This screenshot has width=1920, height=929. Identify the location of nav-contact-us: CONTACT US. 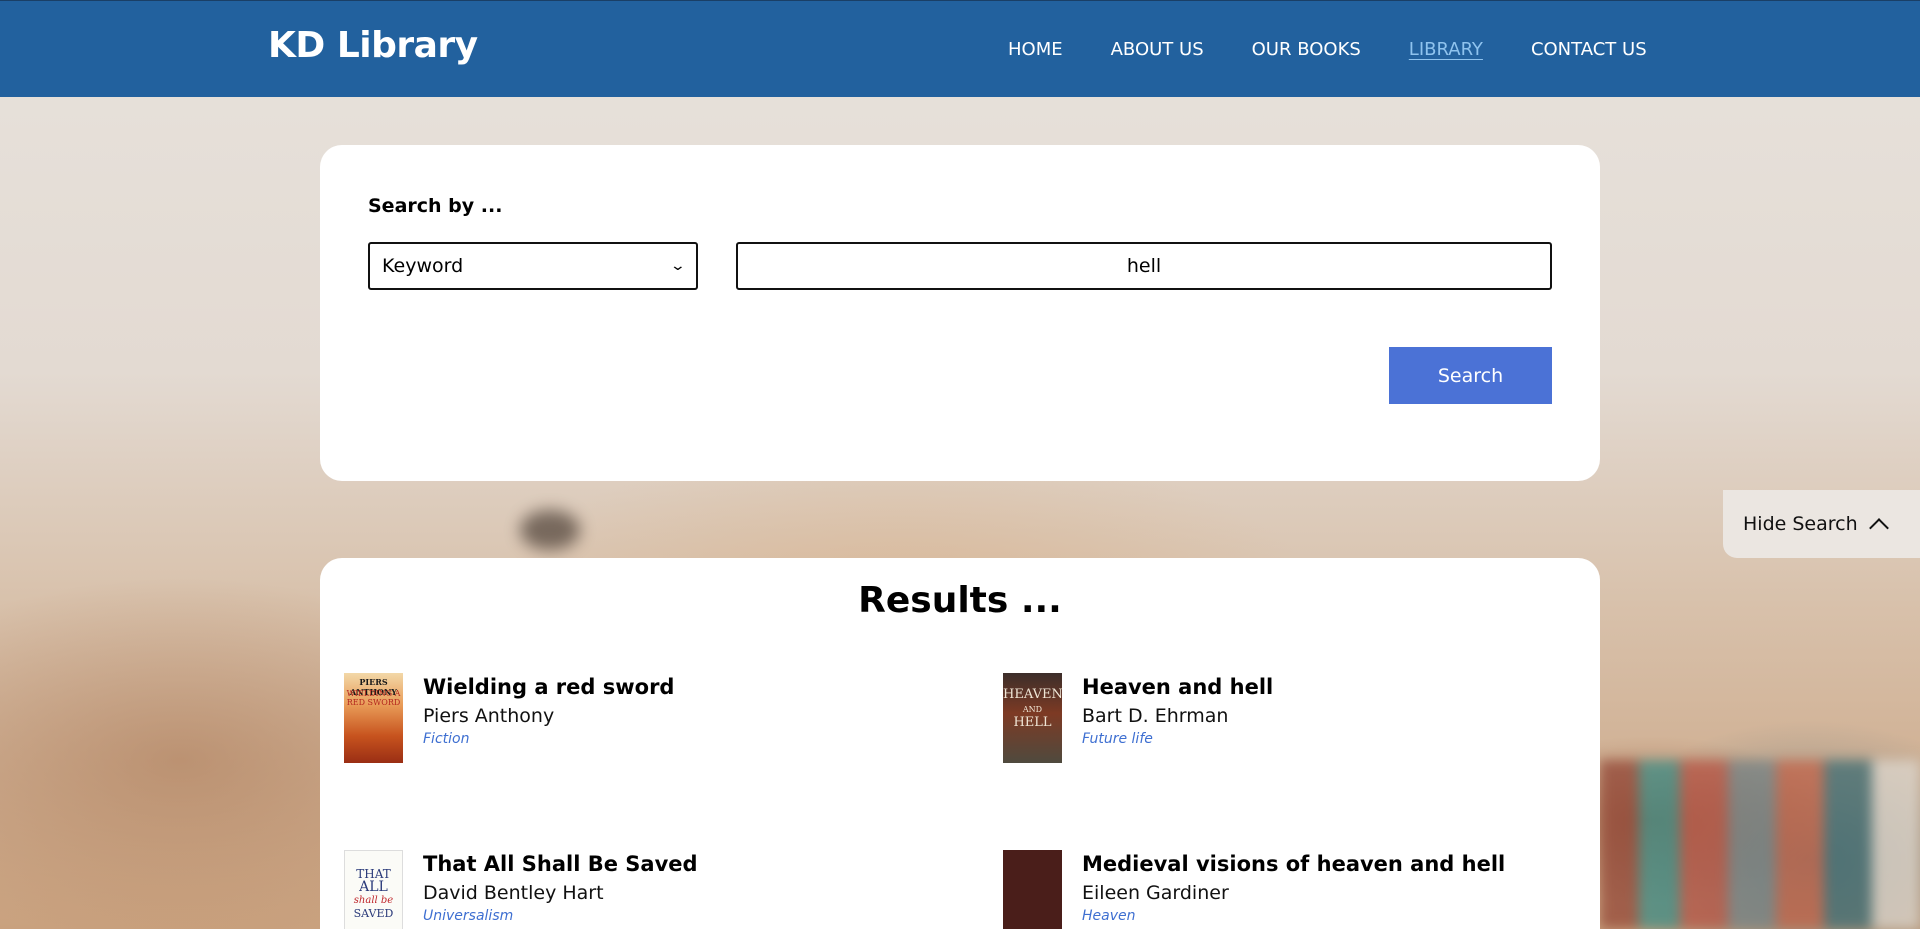
(1589, 49).